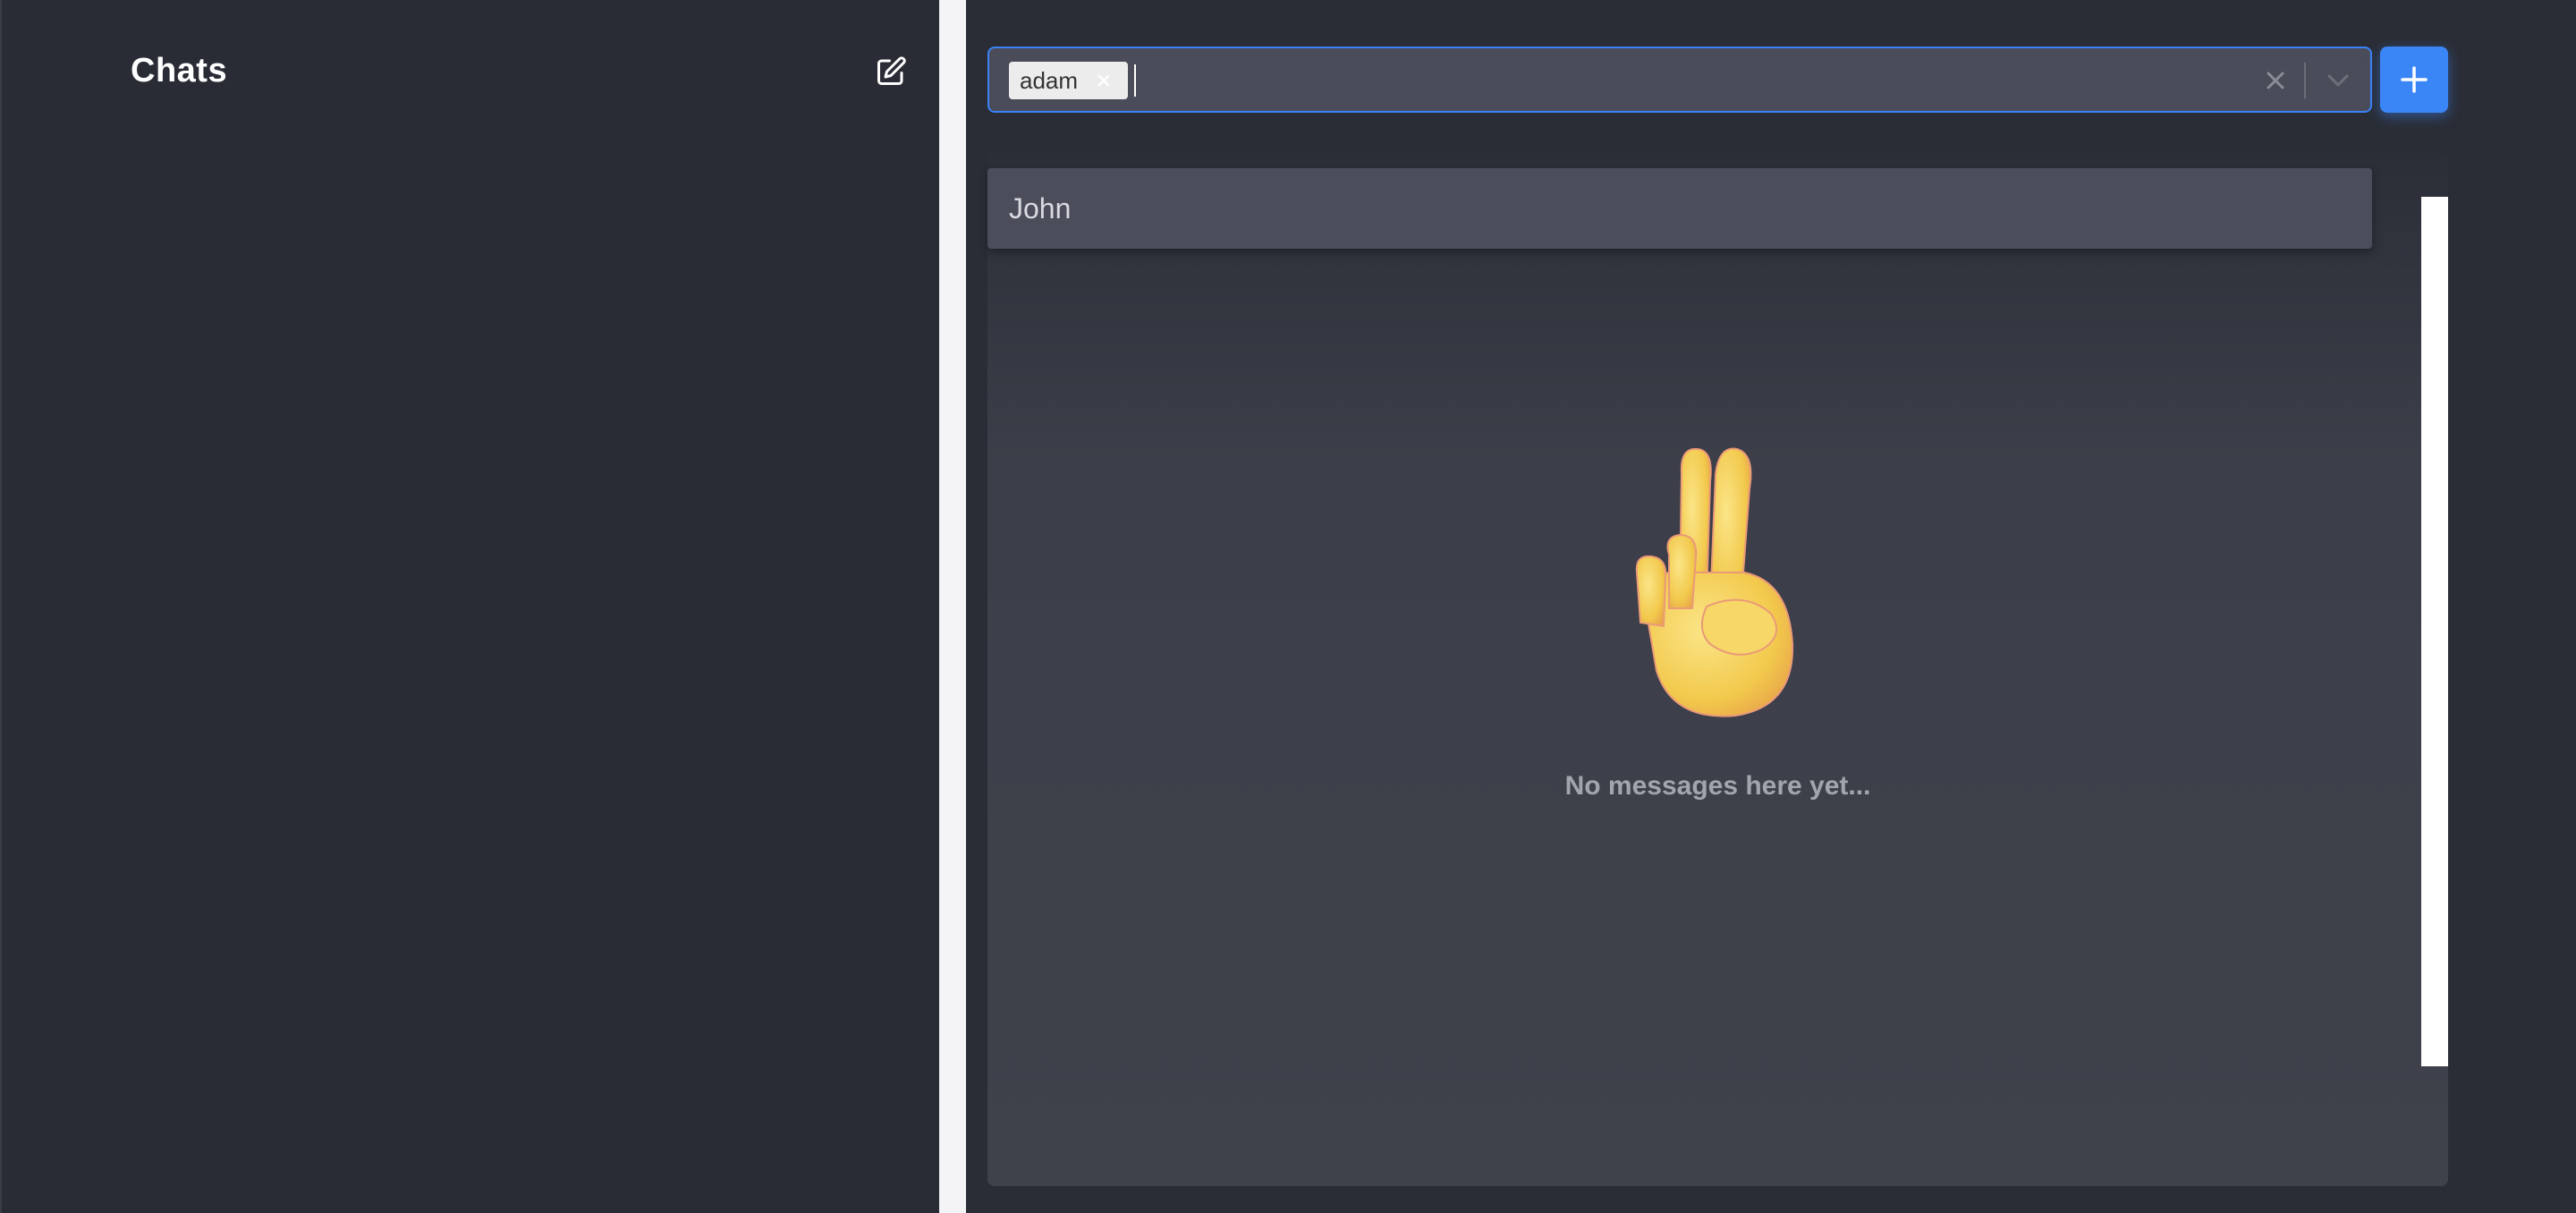  I want to click on sidebar-title: Chats, so click(179, 70).